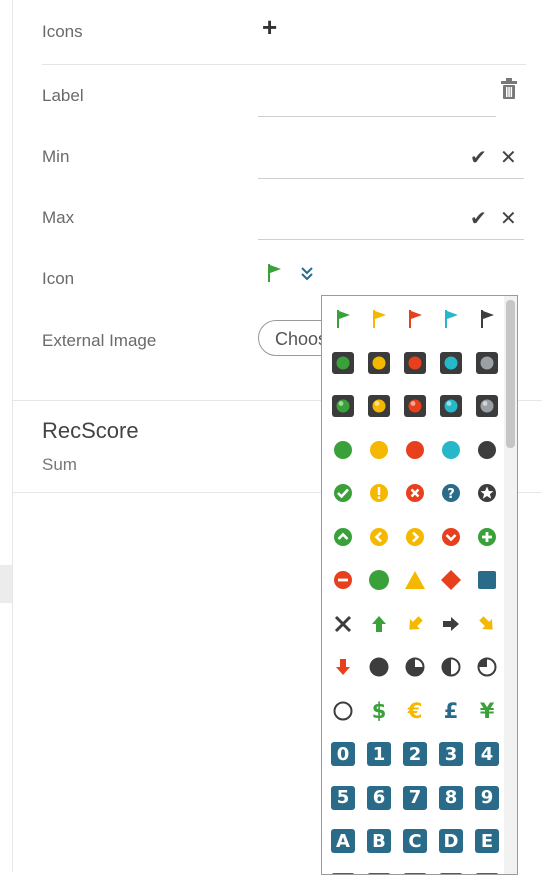 This screenshot has height=875, width=542. What do you see at coordinates (343, 537) in the screenshot?
I see `chev-up-circle-icon` at bounding box center [343, 537].